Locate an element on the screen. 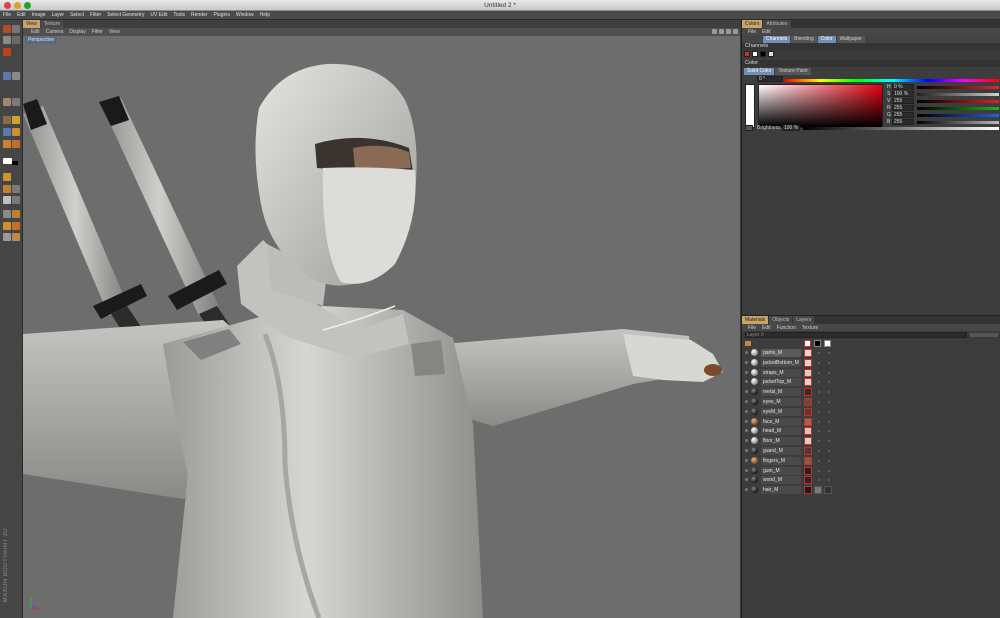  list-item: jacketTop_M is located at coordinates (871, 382).